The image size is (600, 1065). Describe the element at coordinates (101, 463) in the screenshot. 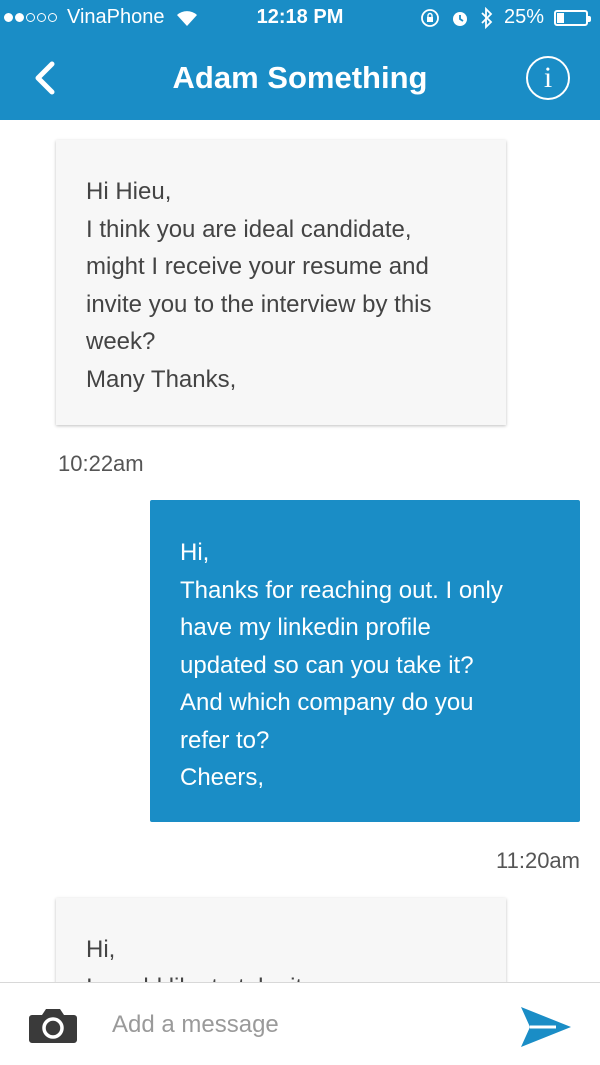

I see `message-timestamp: 10:22am` at that location.